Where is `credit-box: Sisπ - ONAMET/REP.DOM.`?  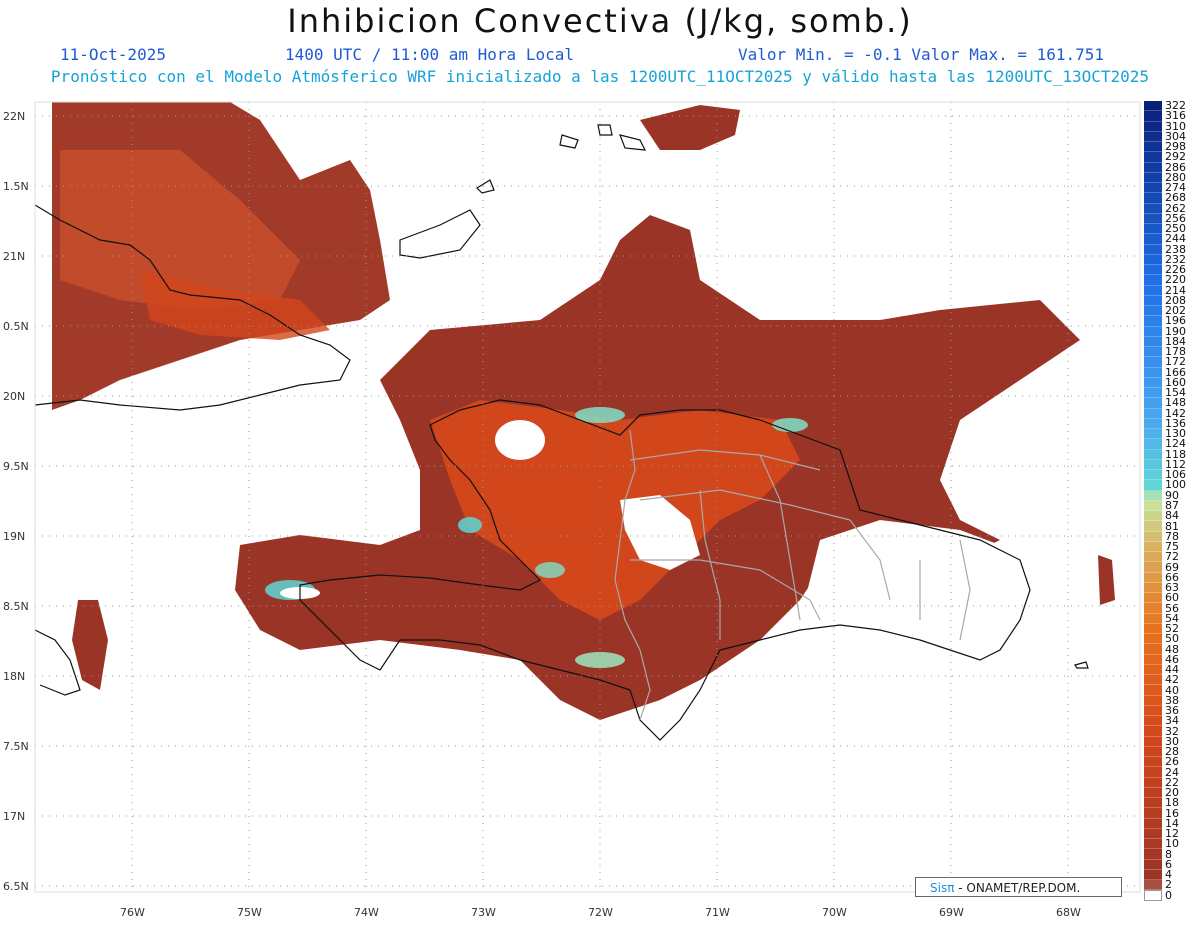
credit-box: Sisπ - ONAMET/REP.DOM. is located at coordinates (1018, 887).